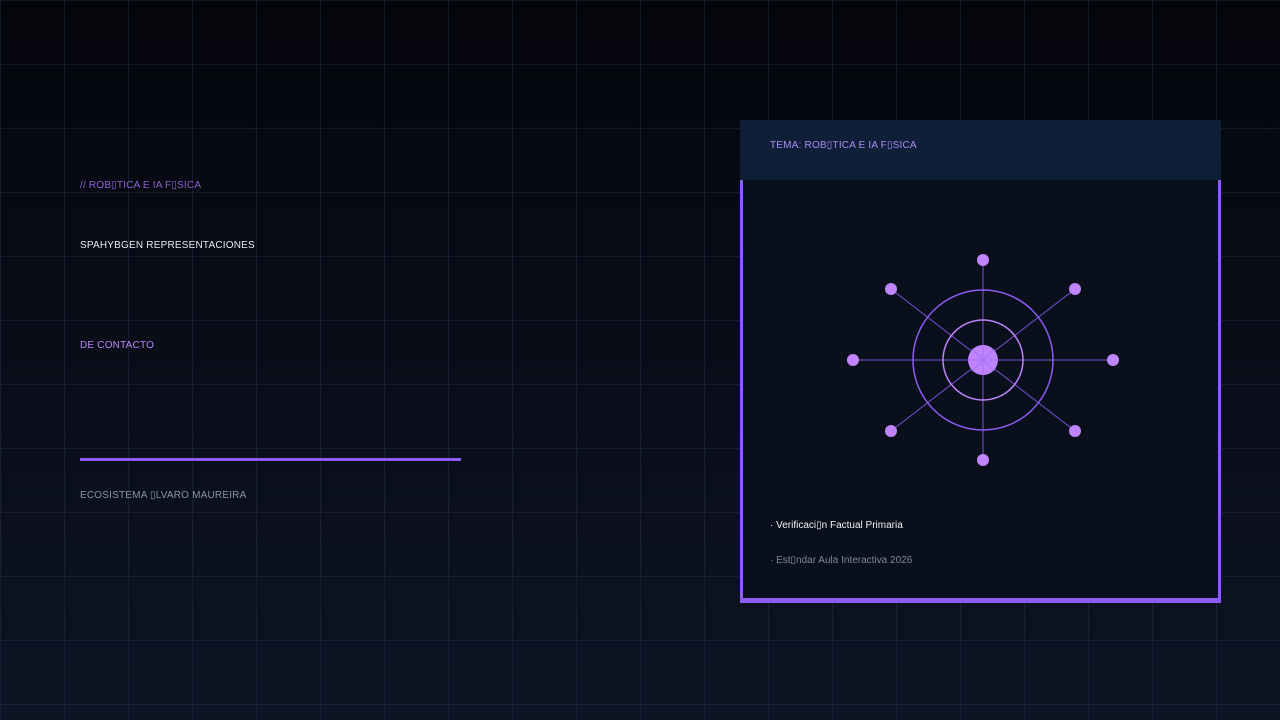 This screenshot has height=720, width=1280. Describe the element at coordinates (141, 185) in the screenshot. I see `section-kicker: // ROB▯TICA E IA F▯SICA` at that location.